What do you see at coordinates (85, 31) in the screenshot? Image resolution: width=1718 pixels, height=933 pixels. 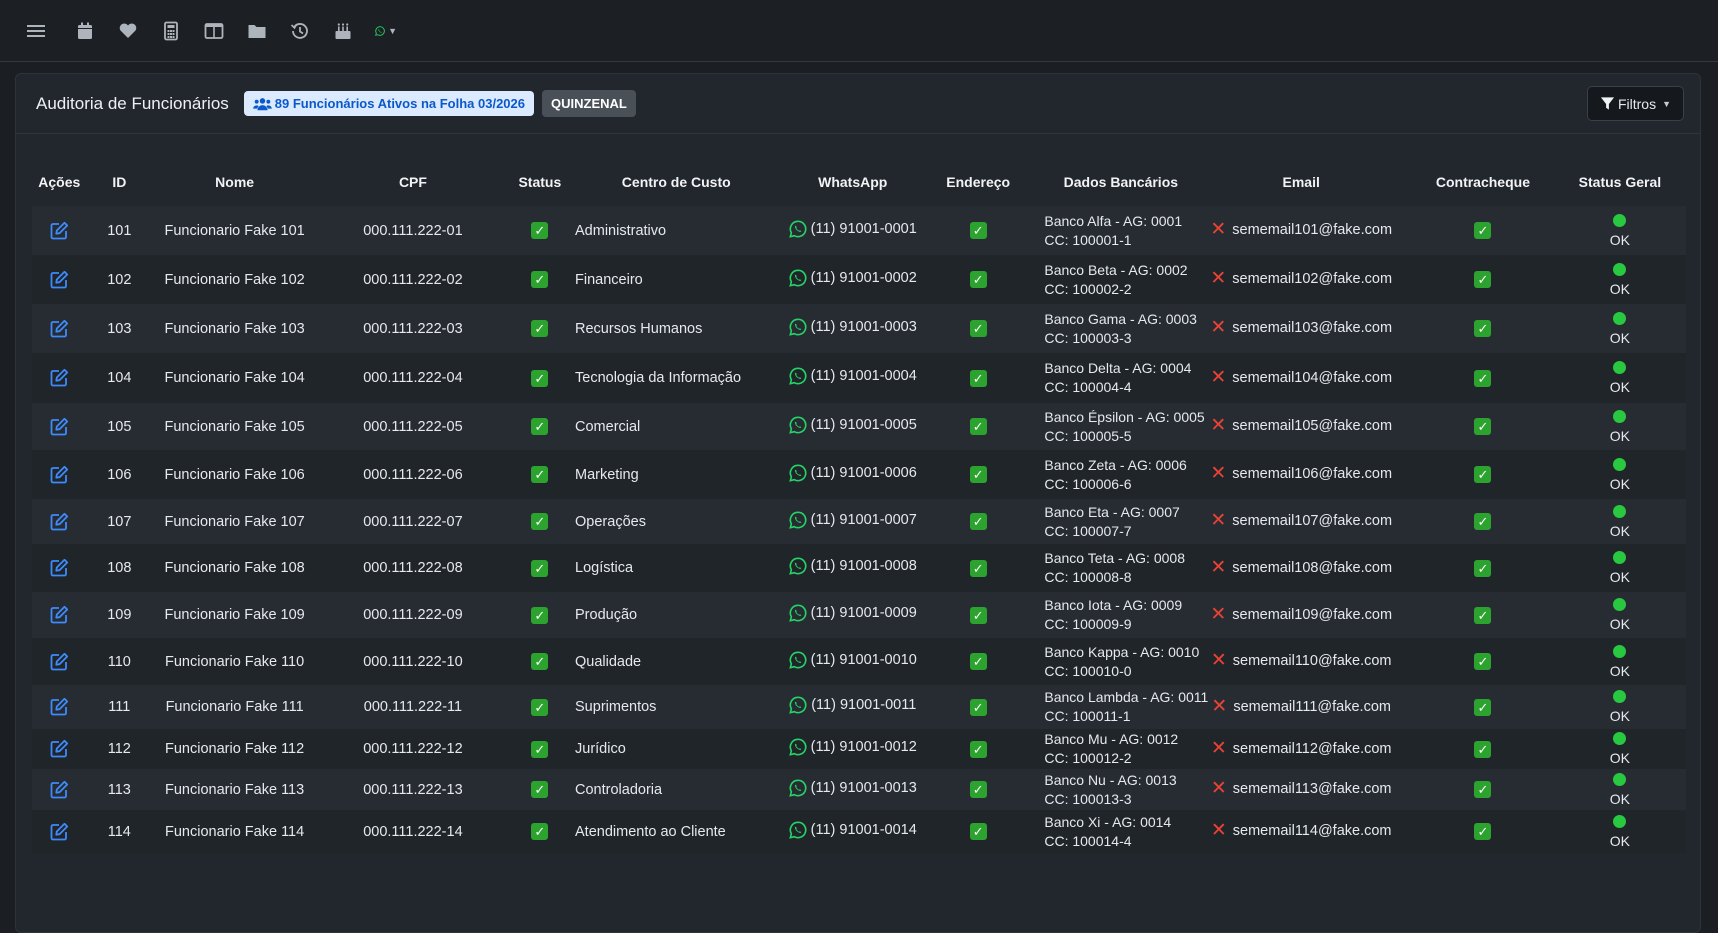 I see `calendar-icon` at bounding box center [85, 31].